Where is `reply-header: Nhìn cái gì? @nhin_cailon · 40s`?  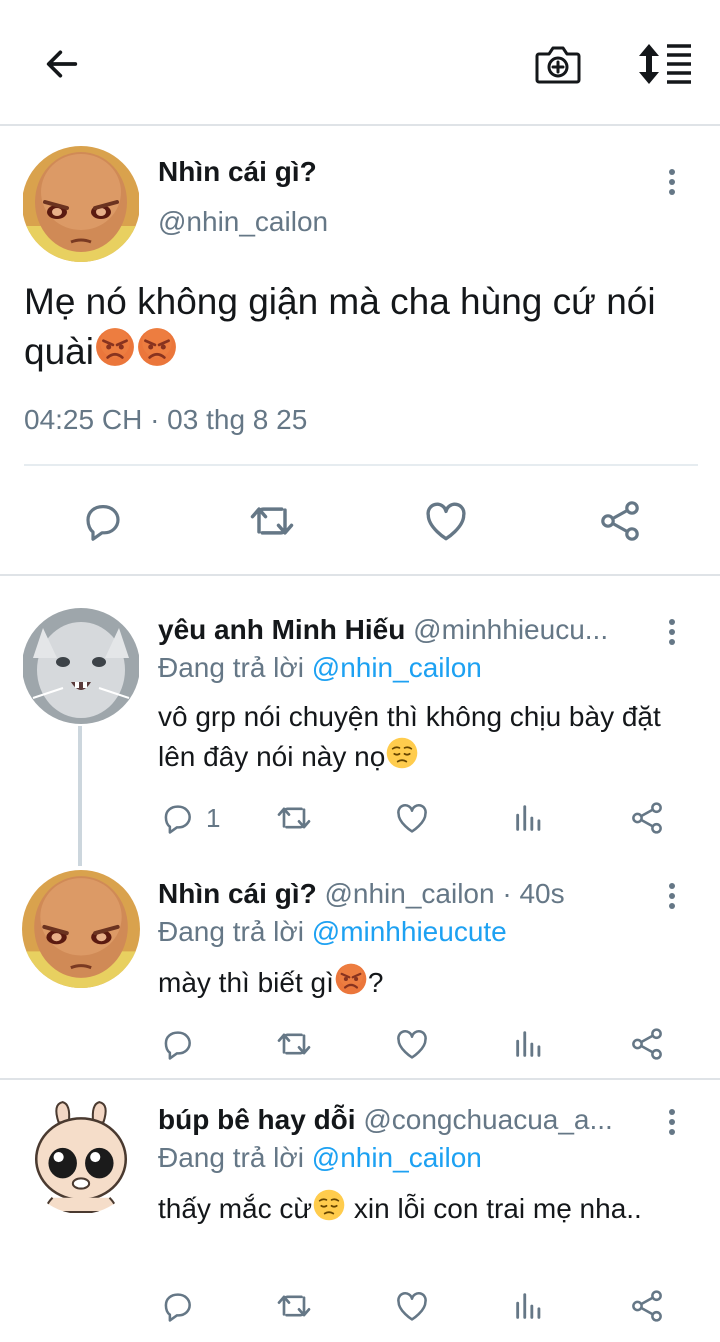 reply-header: Nhìn cái gì? @nhin_cailon · 40s is located at coordinates (403, 894).